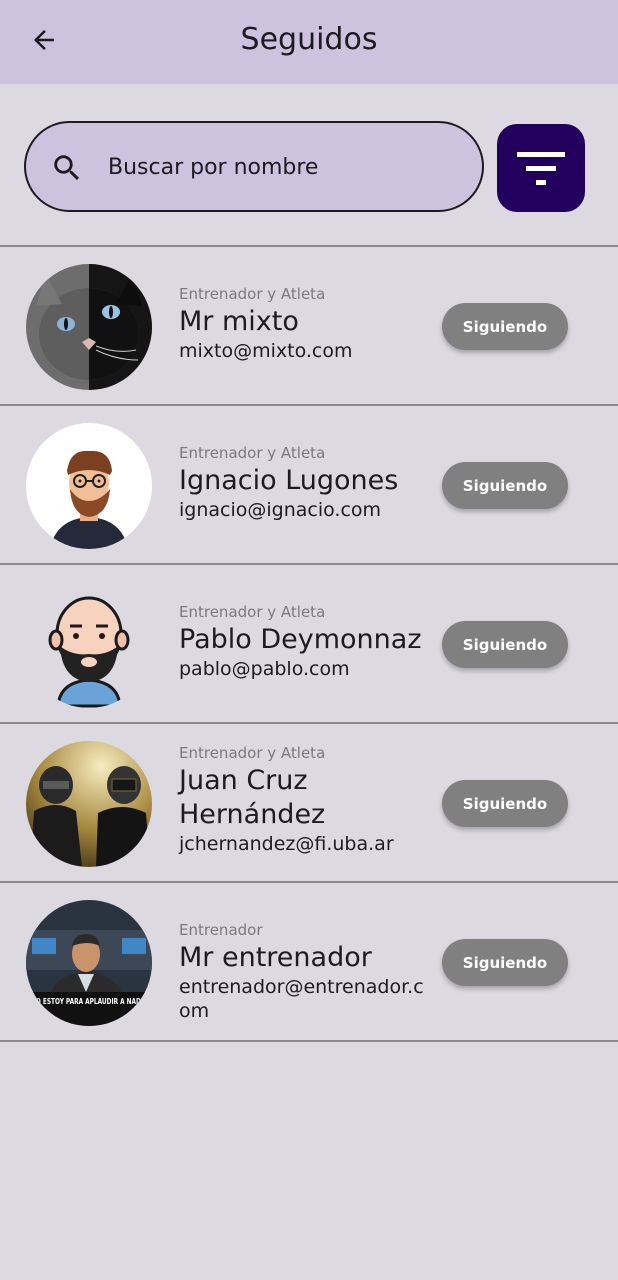  Describe the element at coordinates (289, 480) in the screenshot. I see `user-name: Ignacio Lugones` at that location.